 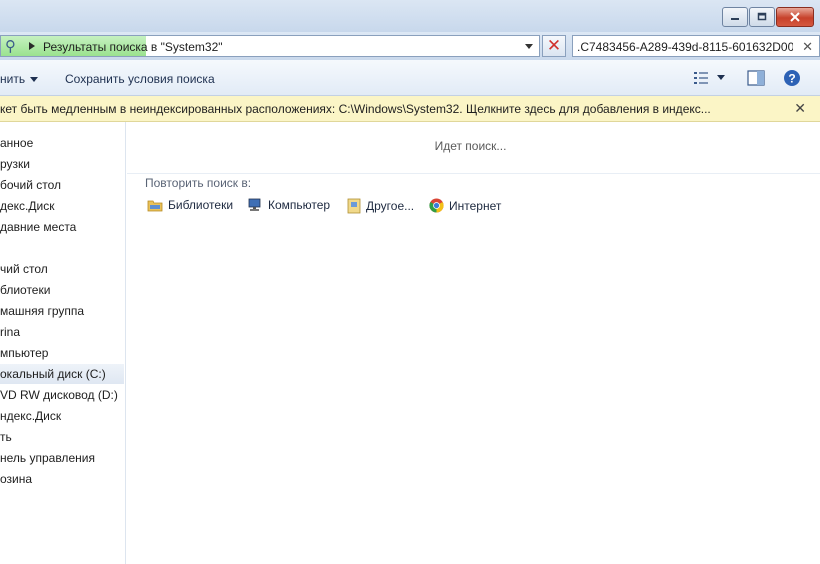 I want to click on nav-item-libraries: блиотеки, so click(x=62, y=290).